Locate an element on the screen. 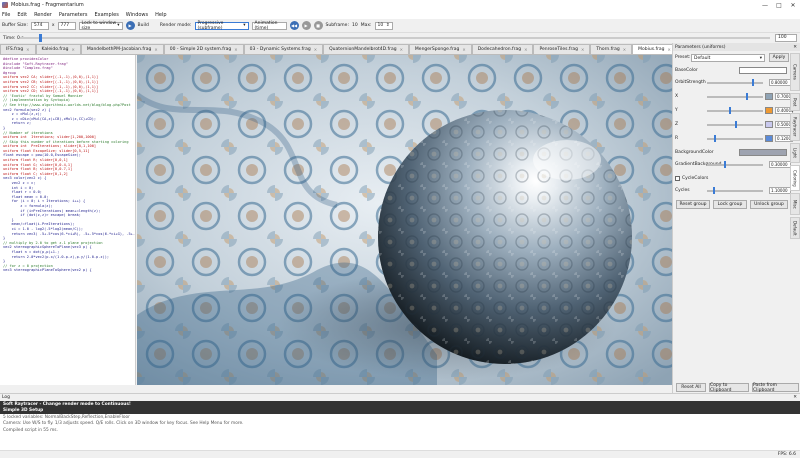  lock-mode-select: Lock to window size ▾ is located at coordinates (100, 26).